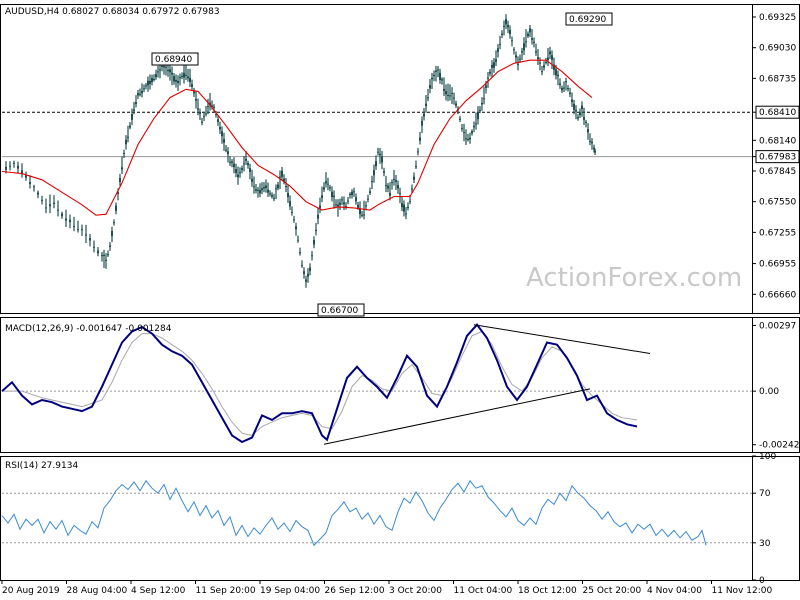 Image resolution: width=800 pixels, height=600 pixels. I want to click on rsi-tick-label: 30, so click(765, 544).